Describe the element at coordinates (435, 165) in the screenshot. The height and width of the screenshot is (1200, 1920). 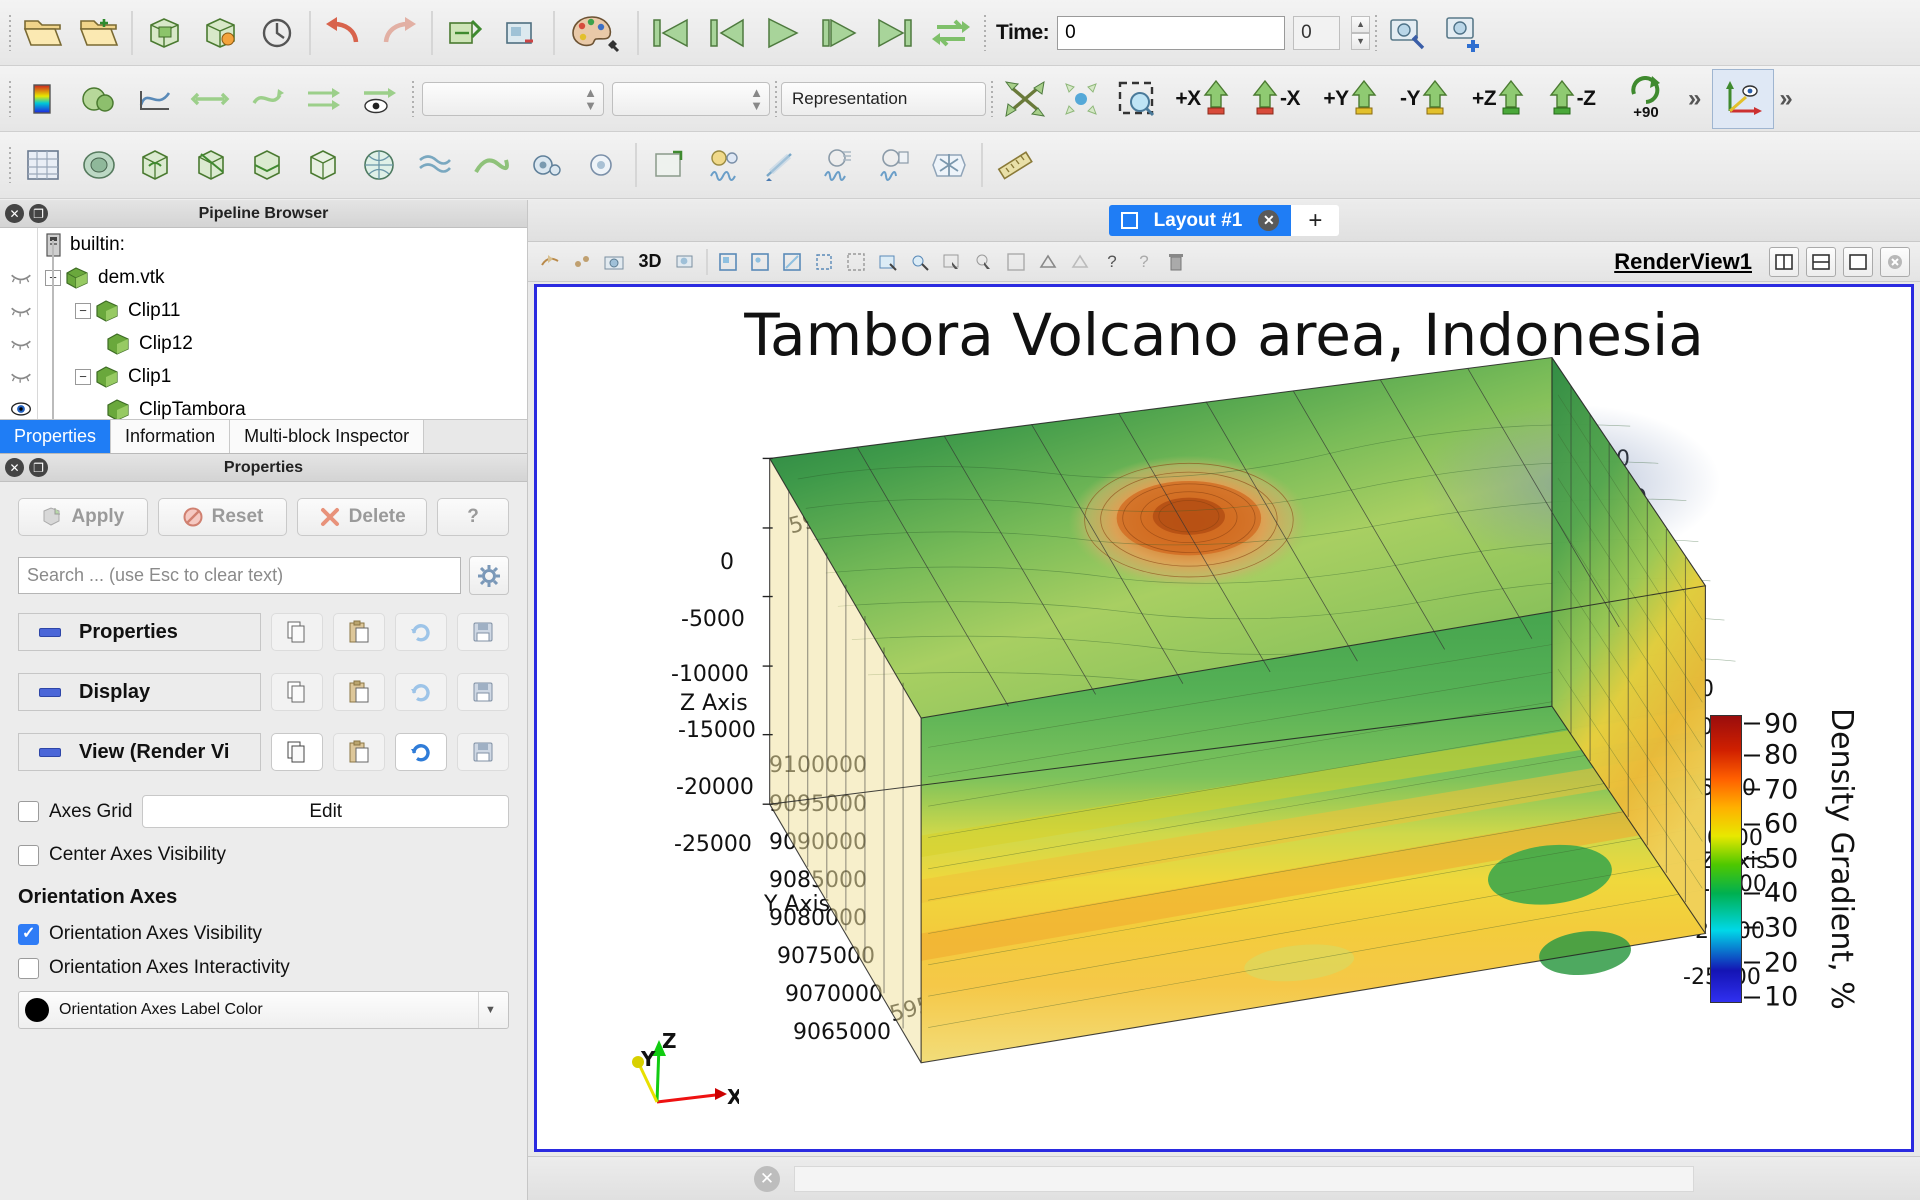
I see `glyph-button` at that location.